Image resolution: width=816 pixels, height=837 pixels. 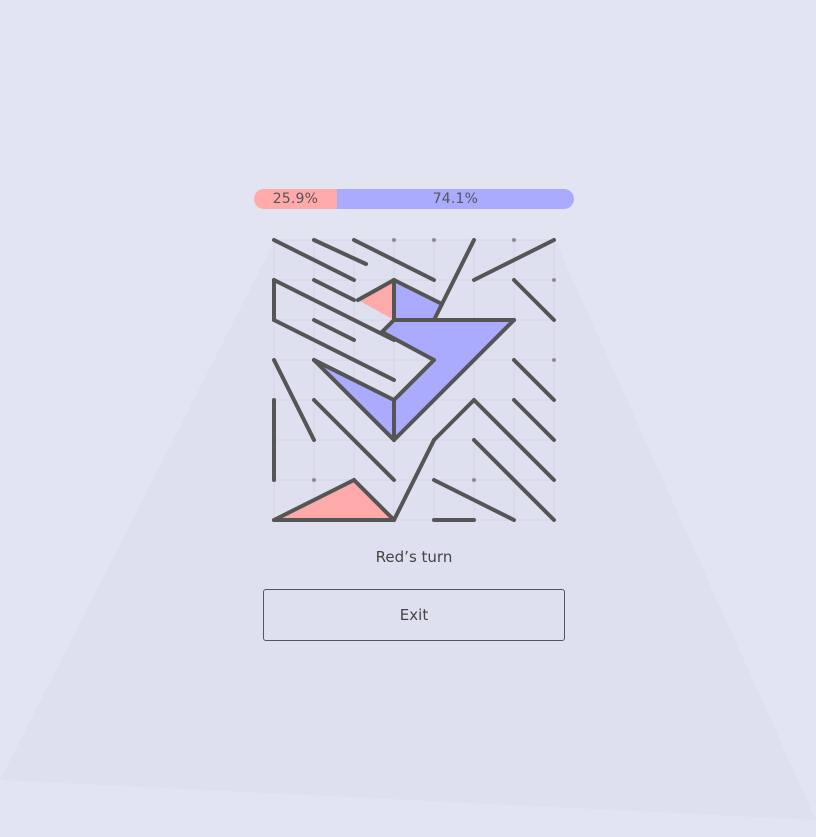 What do you see at coordinates (455, 199) in the screenshot?
I see `blue-score: 74.1%` at bounding box center [455, 199].